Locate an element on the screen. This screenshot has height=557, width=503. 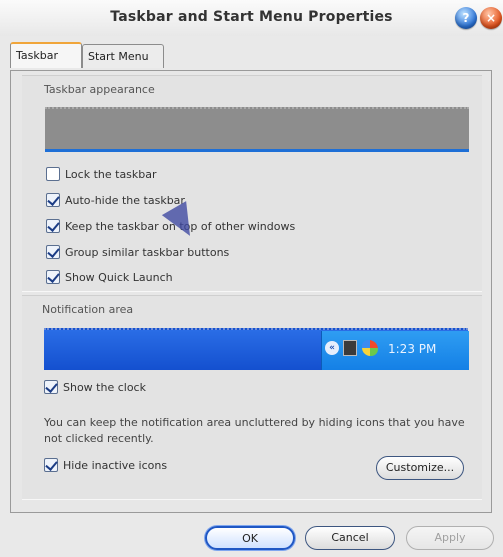
help-button: ? is located at coordinates (466, 18).